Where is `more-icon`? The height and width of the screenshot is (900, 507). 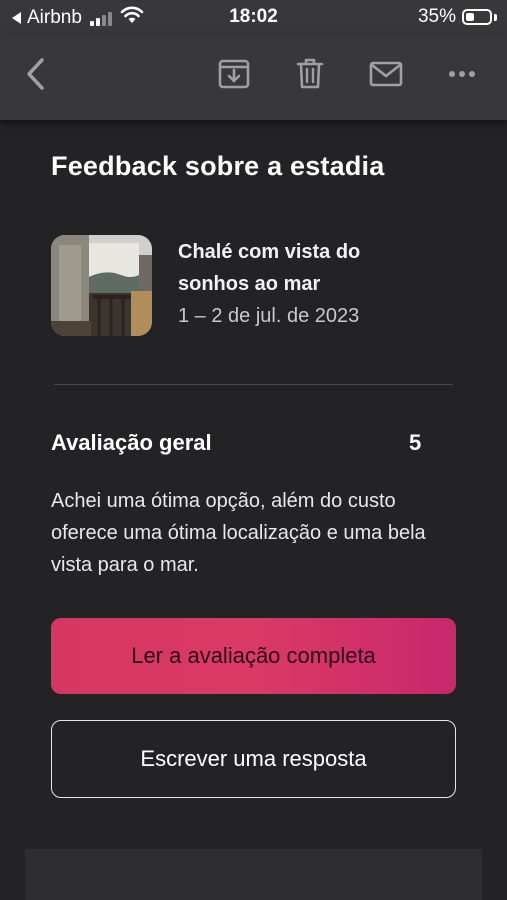
more-icon is located at coordinates (462, 74).